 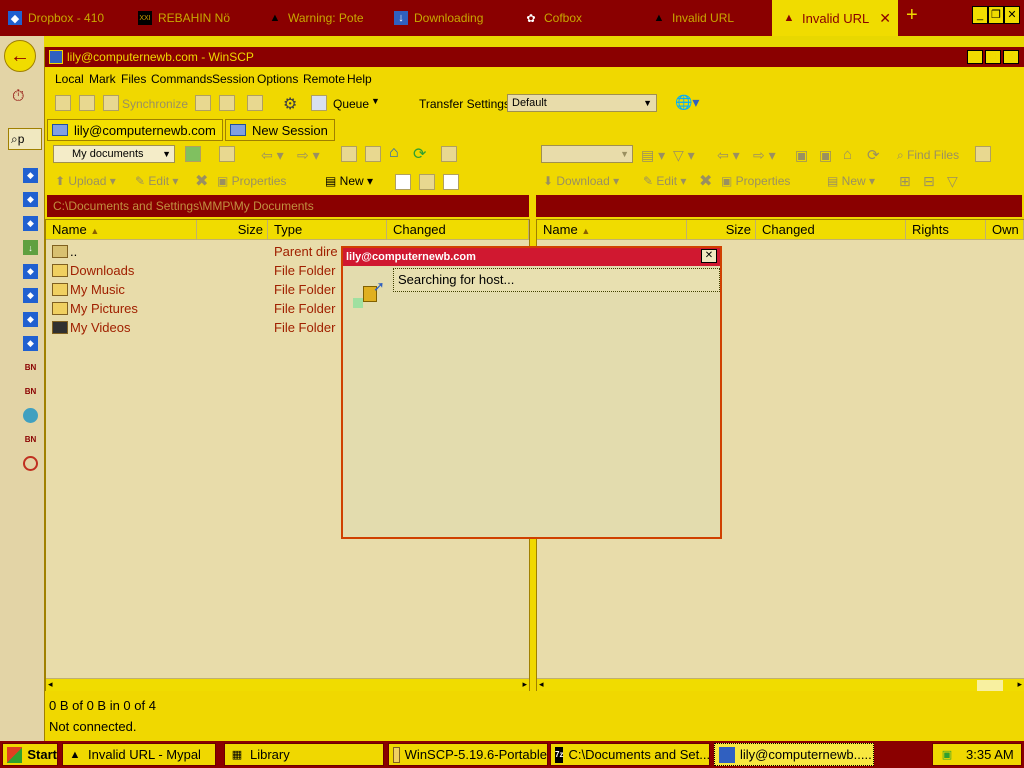 I want to click on queue-button: Queue, so click(x=351, y=104).